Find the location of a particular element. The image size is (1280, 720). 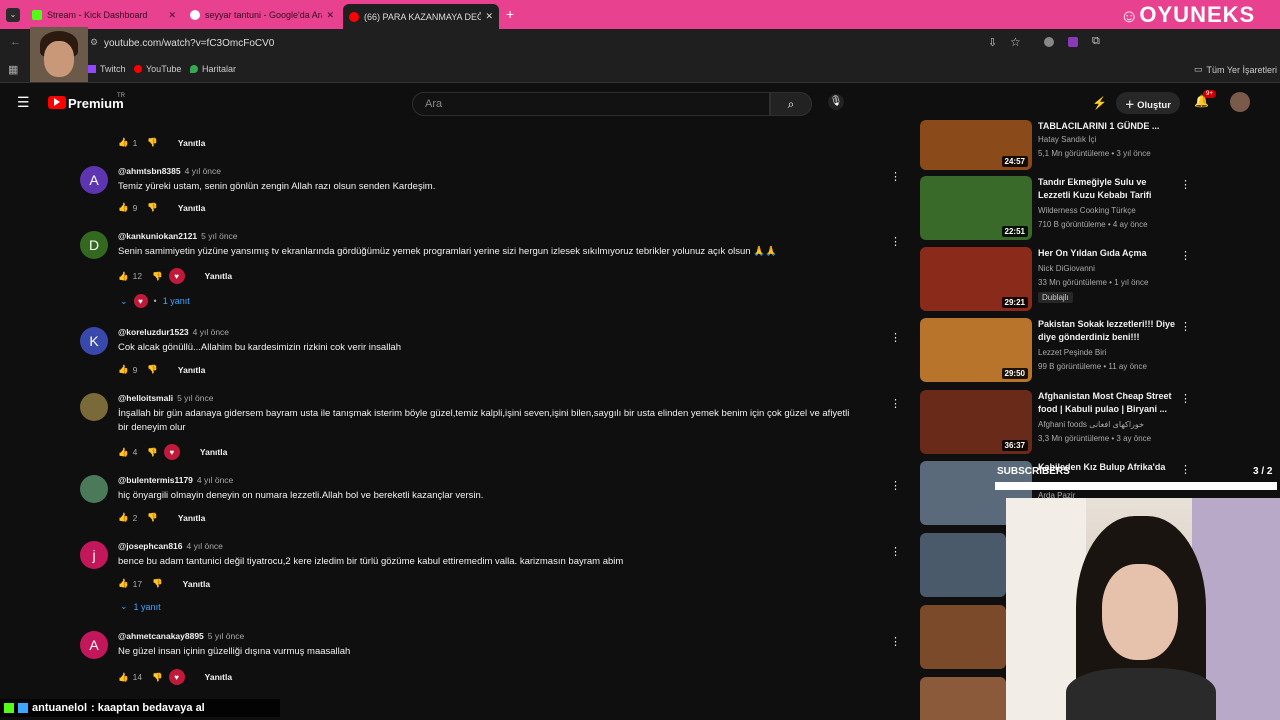

comment-author: @bulentermis1179 4 yıl önce is located at coordinates (175, 480).